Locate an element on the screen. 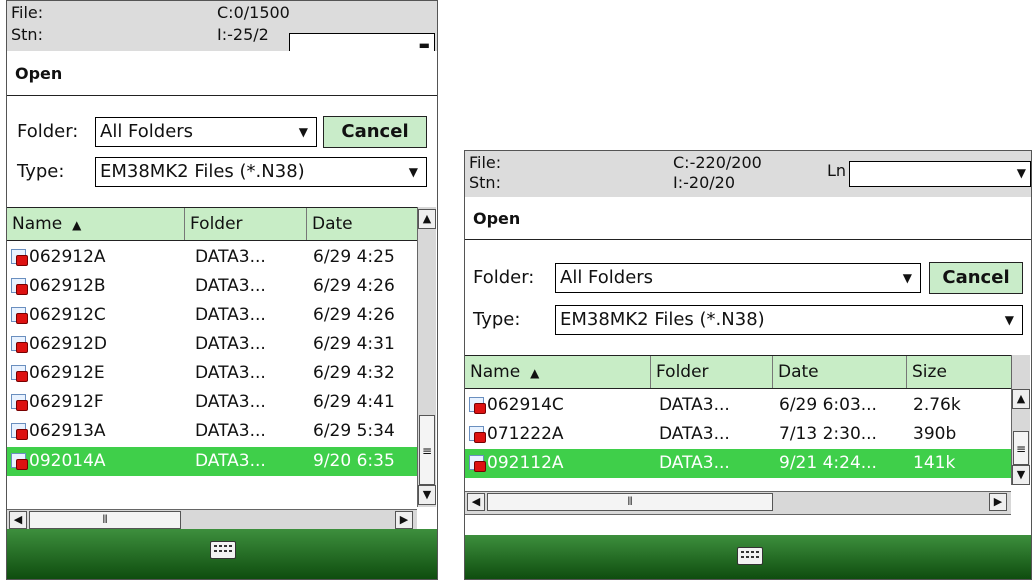  column-folder-label: Folder is located at coordinates (682, 372).